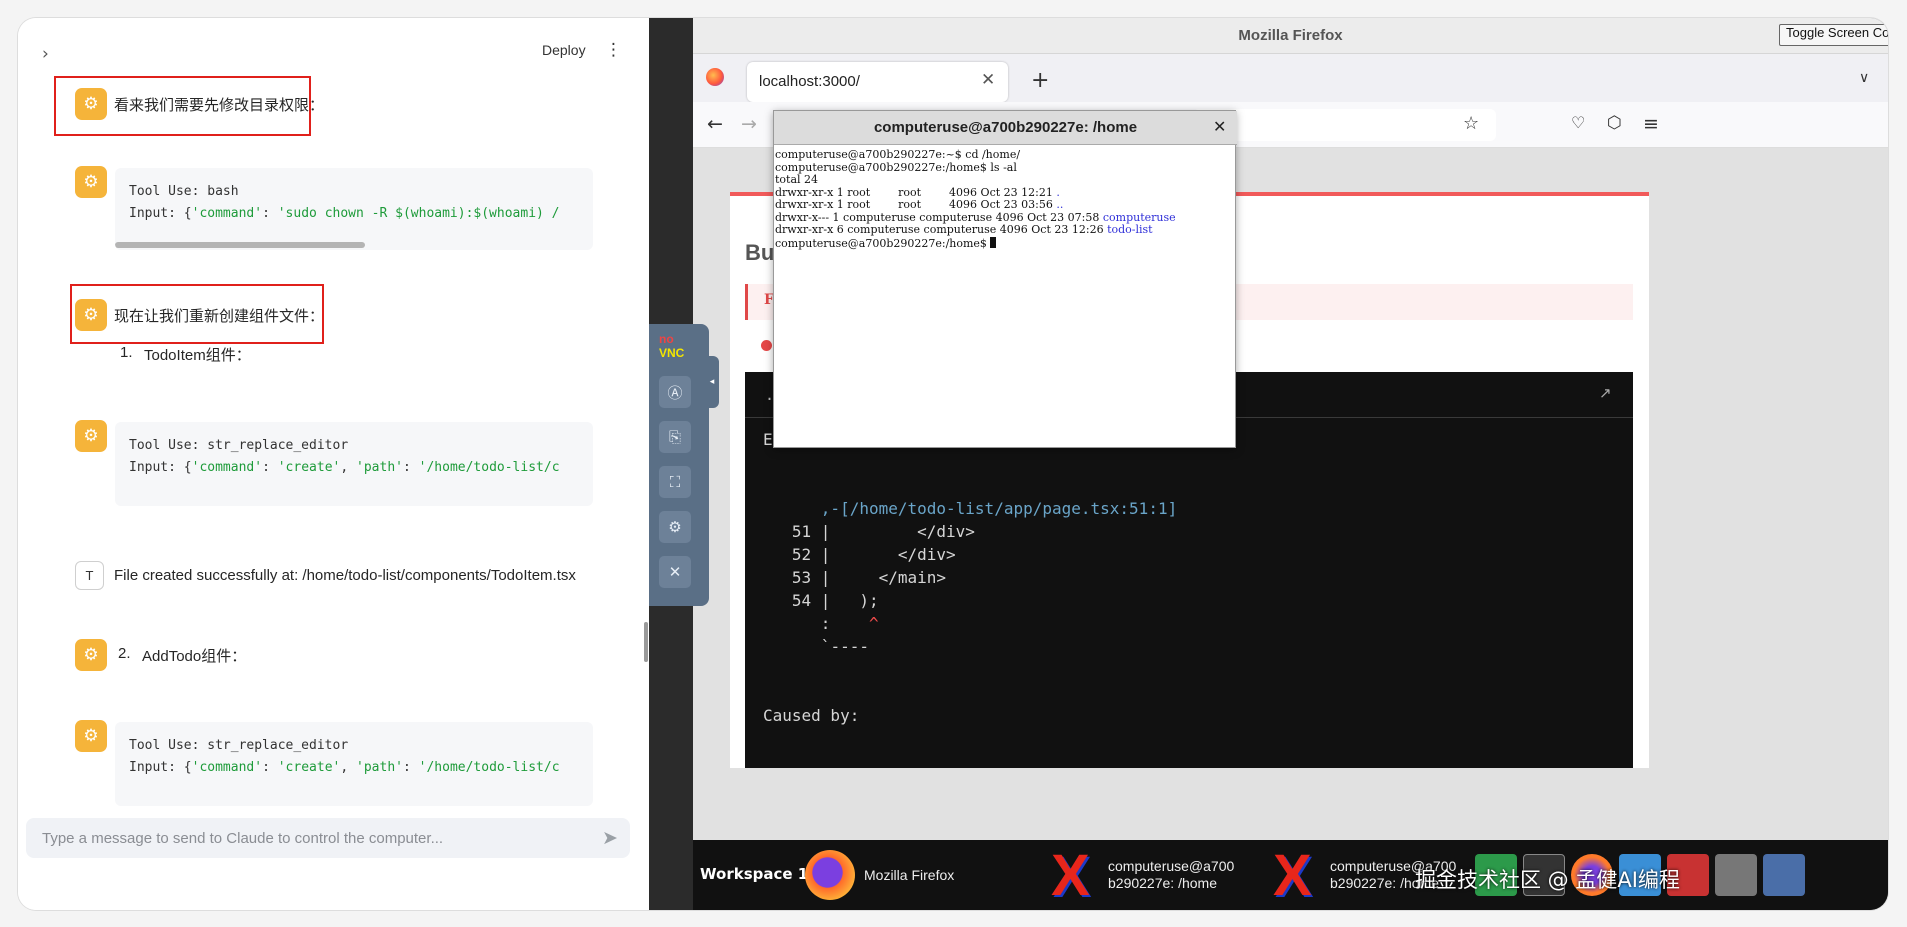  What do you see at coordinates (999, 508) in the screenshot?
I see `error-path: ,-[/home/todo-list/app/page.tsx:51:1]` at bounding box center [999, 508].